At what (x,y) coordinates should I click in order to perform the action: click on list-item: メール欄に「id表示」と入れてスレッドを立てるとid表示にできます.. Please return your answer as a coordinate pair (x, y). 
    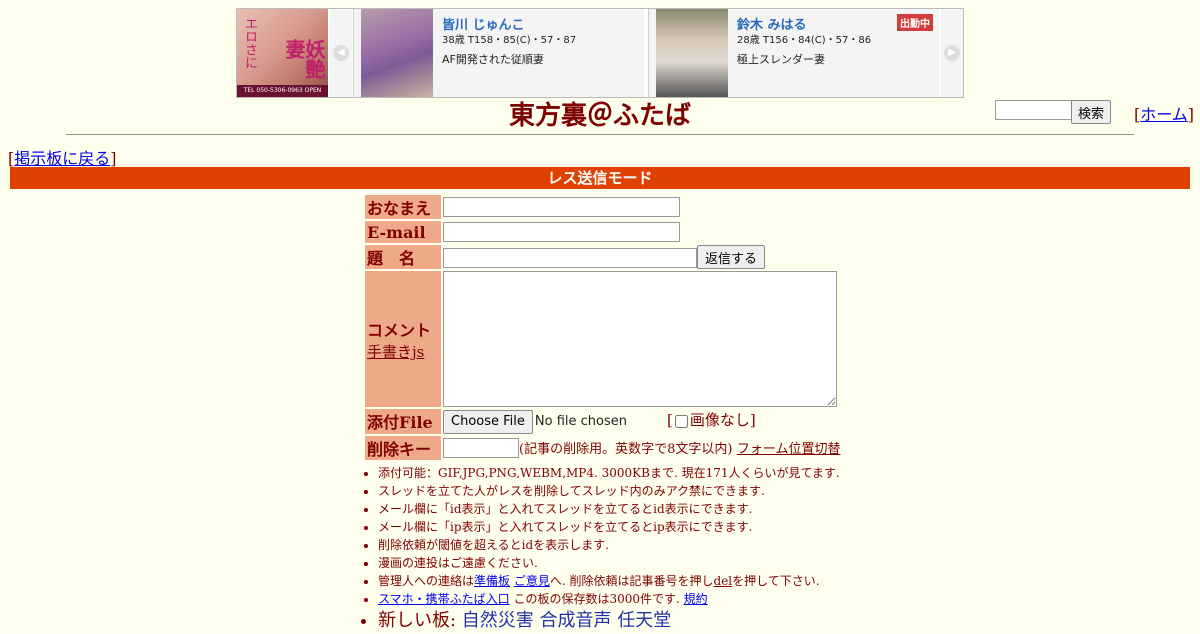
    Looking at the image, I should click on (658, 509).